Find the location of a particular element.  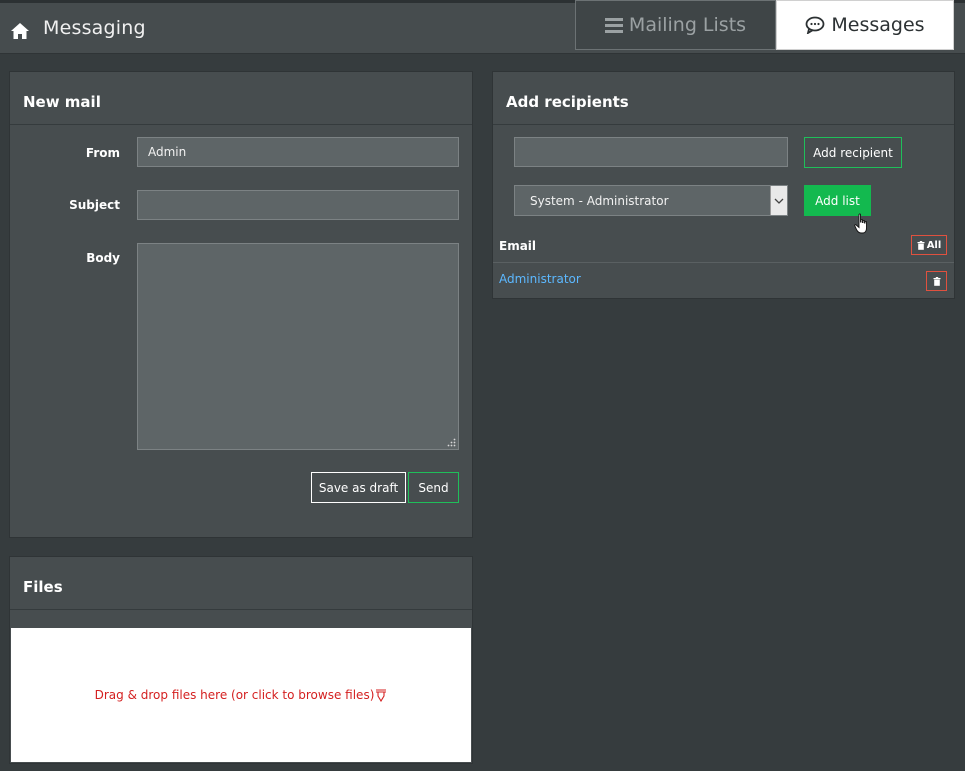

panel-title: Add recipients is located at coordinates (723, 98).